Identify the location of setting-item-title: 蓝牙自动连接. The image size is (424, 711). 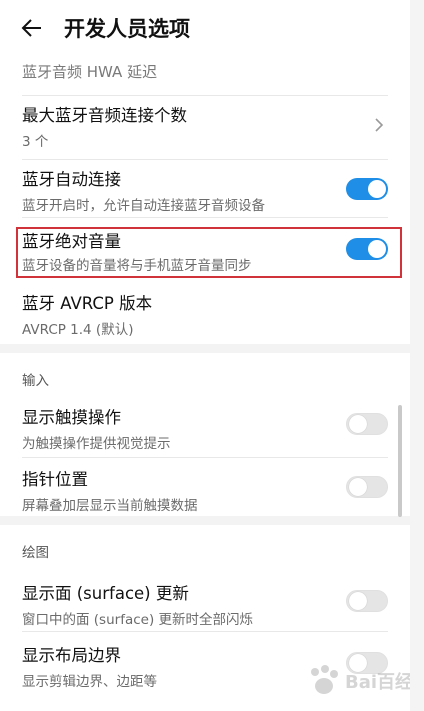
(71, 179).